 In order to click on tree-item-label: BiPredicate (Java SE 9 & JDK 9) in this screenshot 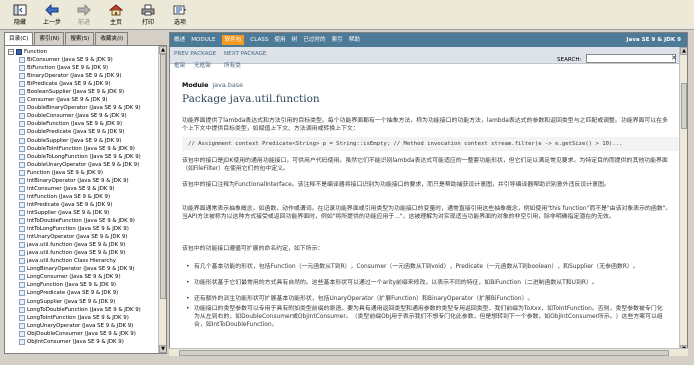, I will do `click(69, 84)`.